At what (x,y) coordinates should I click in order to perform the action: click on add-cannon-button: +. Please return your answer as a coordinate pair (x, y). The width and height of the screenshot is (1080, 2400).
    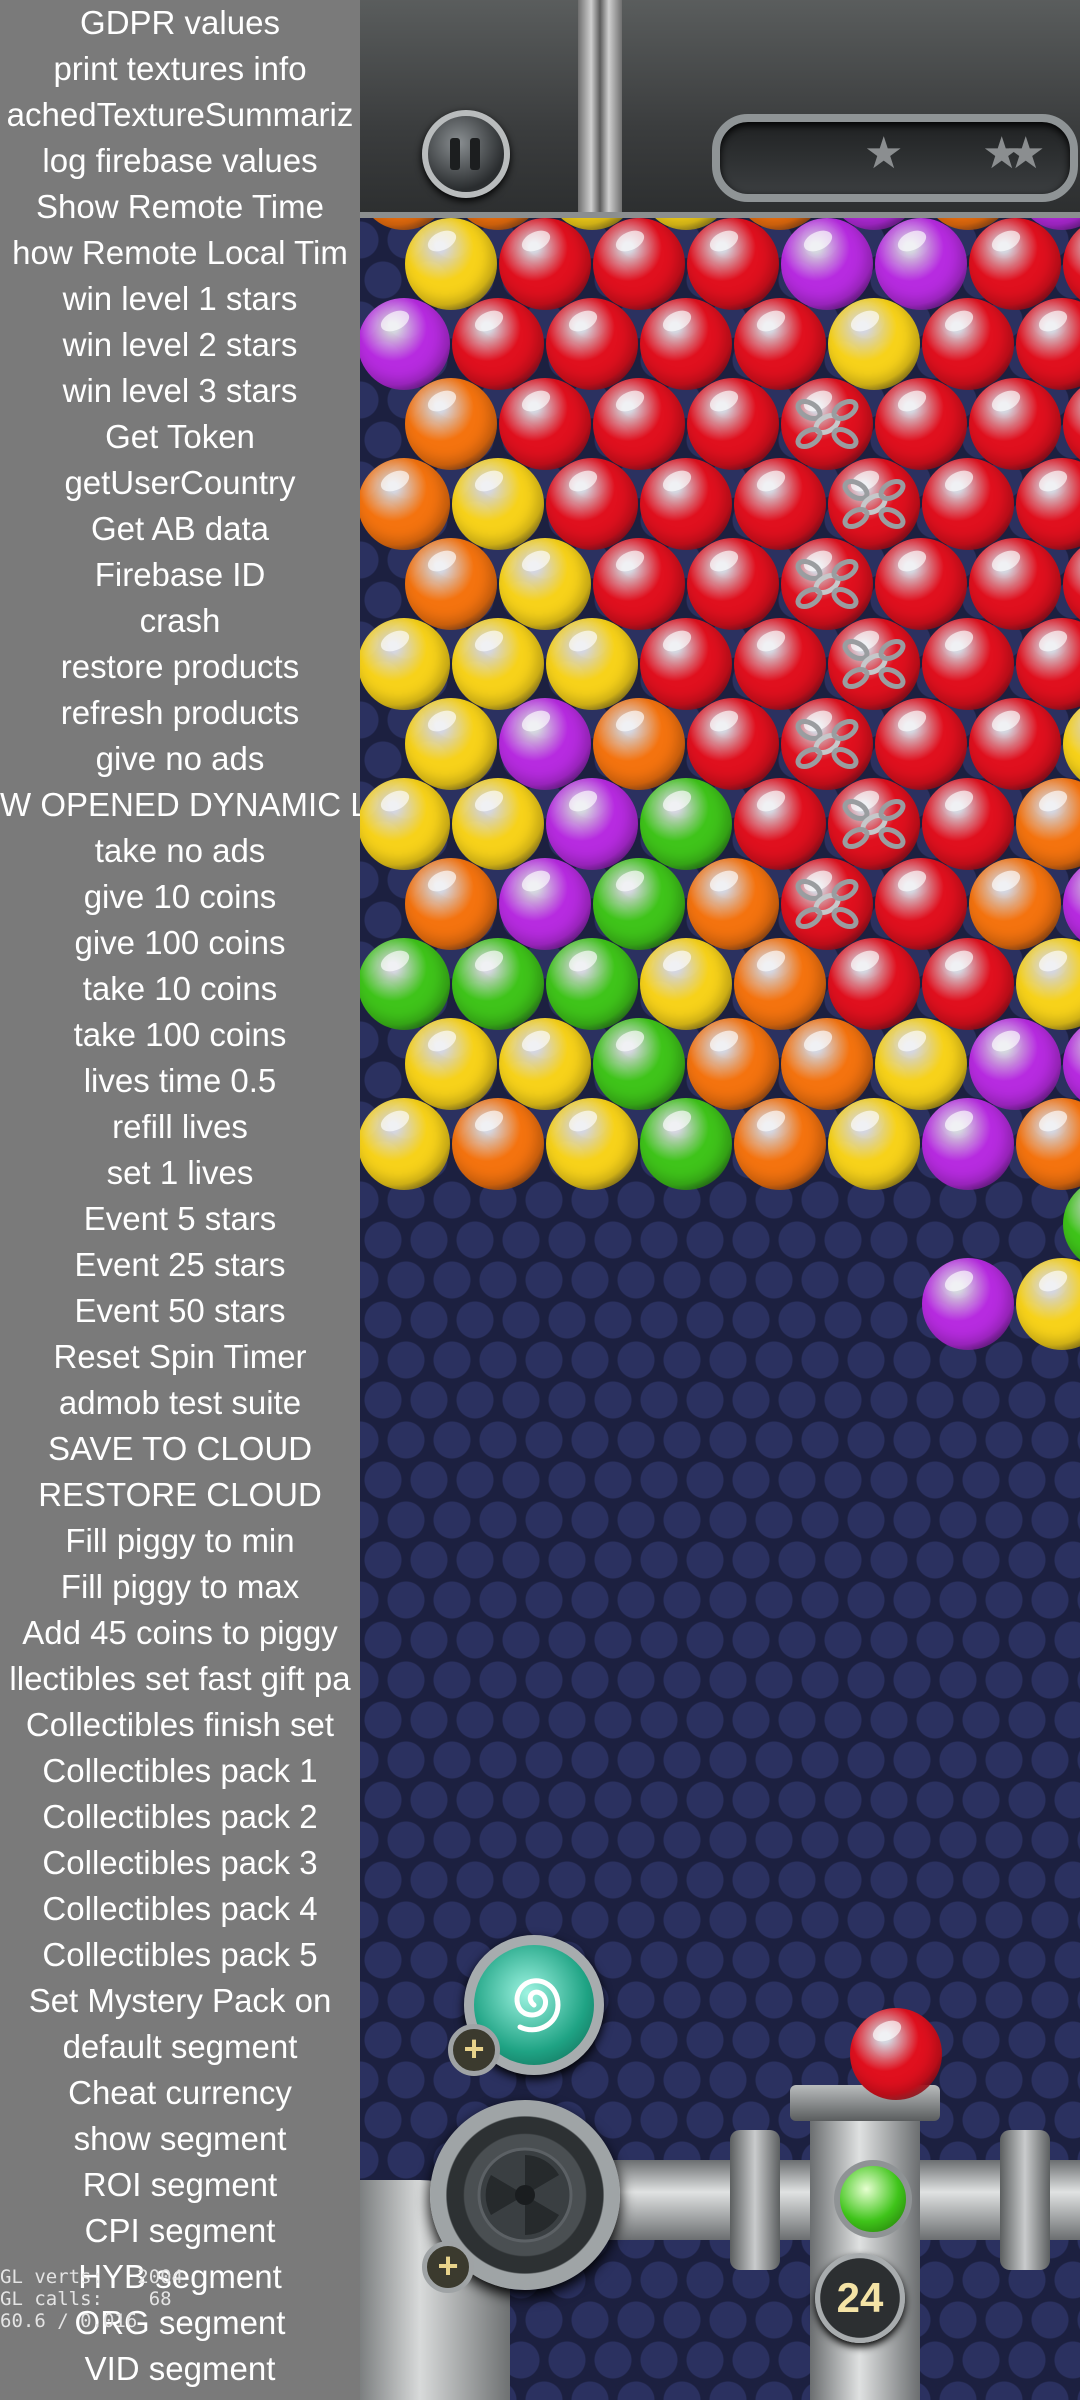
    Looking at the image, I should click on (448, 2267).